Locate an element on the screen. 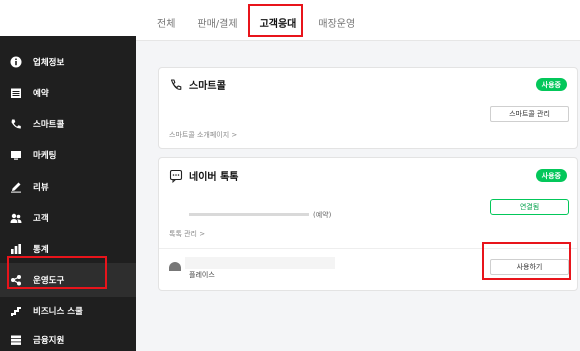  tab-bar: 전체 판매/결제 고객응대 매장운영 is located at coordinates (267, 20).